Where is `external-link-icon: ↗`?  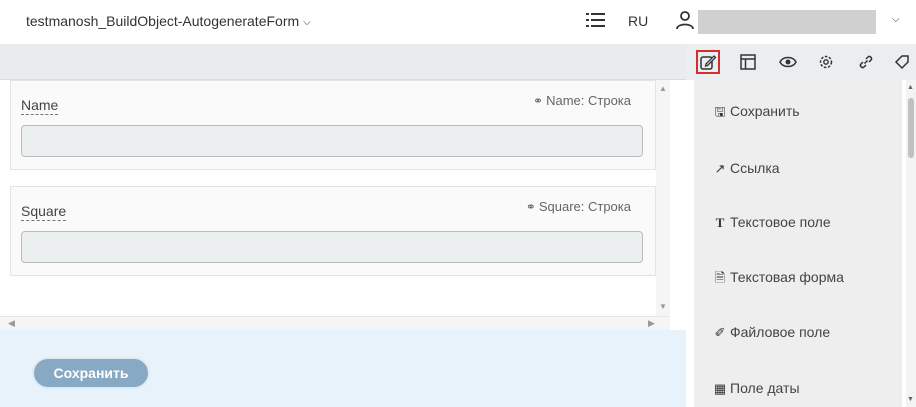
external-link-icon: ↗ is located at coordinates (720, 168).